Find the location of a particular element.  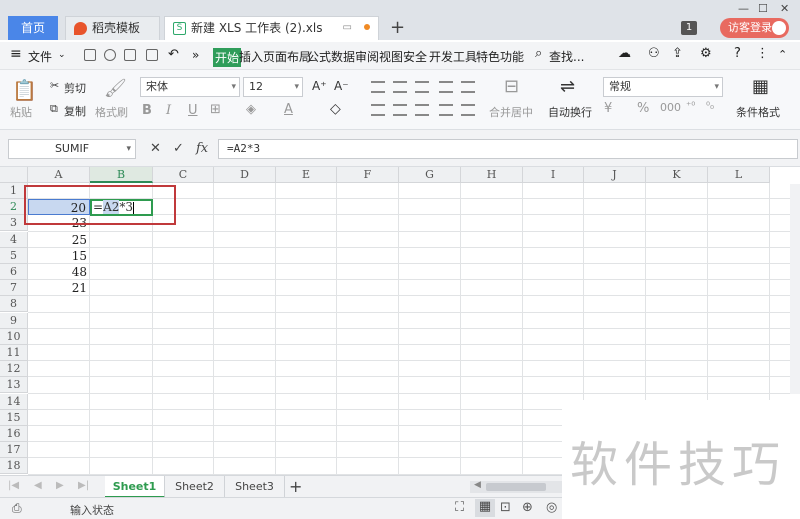

insert-function-icon: fx is located at coordinates (202, 148).